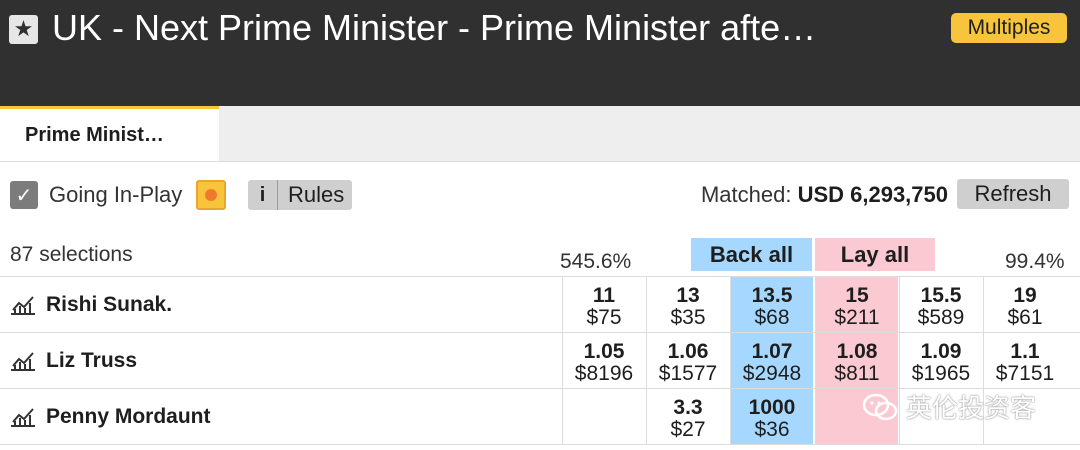  Describe the element at coordinates (857, 317) in the screenshot. I see `amount: $211` at that location.